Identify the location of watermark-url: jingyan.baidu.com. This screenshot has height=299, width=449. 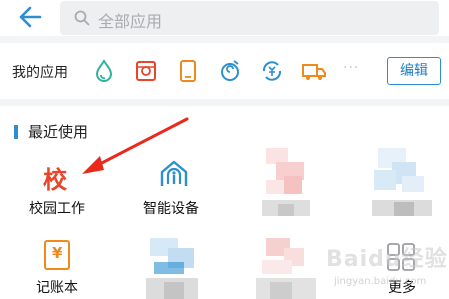
(380, 281).